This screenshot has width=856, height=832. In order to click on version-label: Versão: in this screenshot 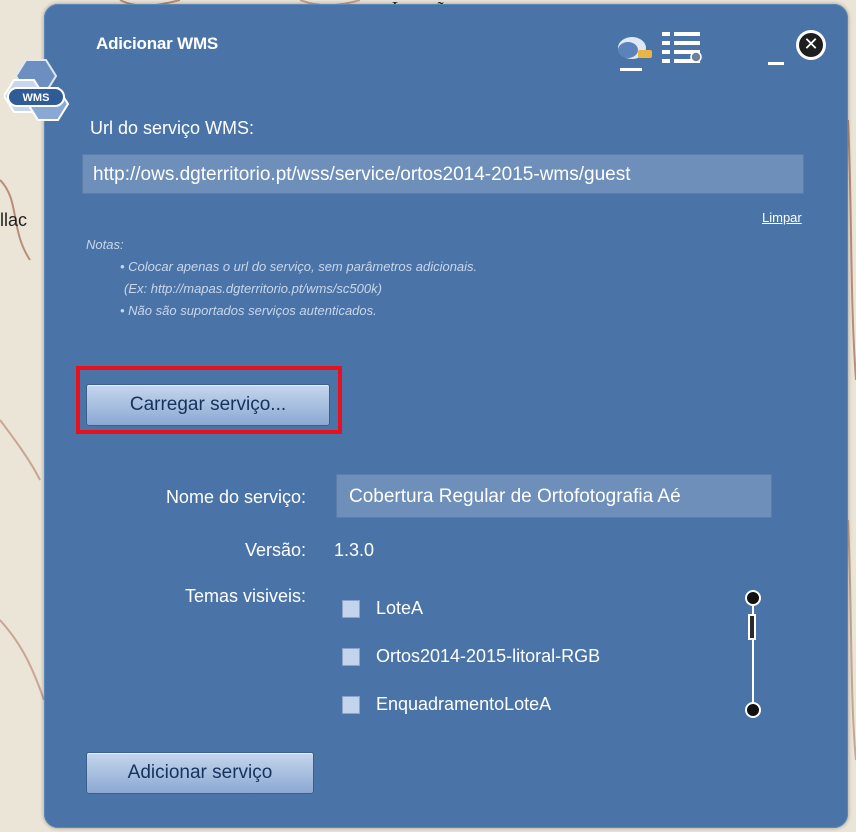, I will do `click(275, 550)`.